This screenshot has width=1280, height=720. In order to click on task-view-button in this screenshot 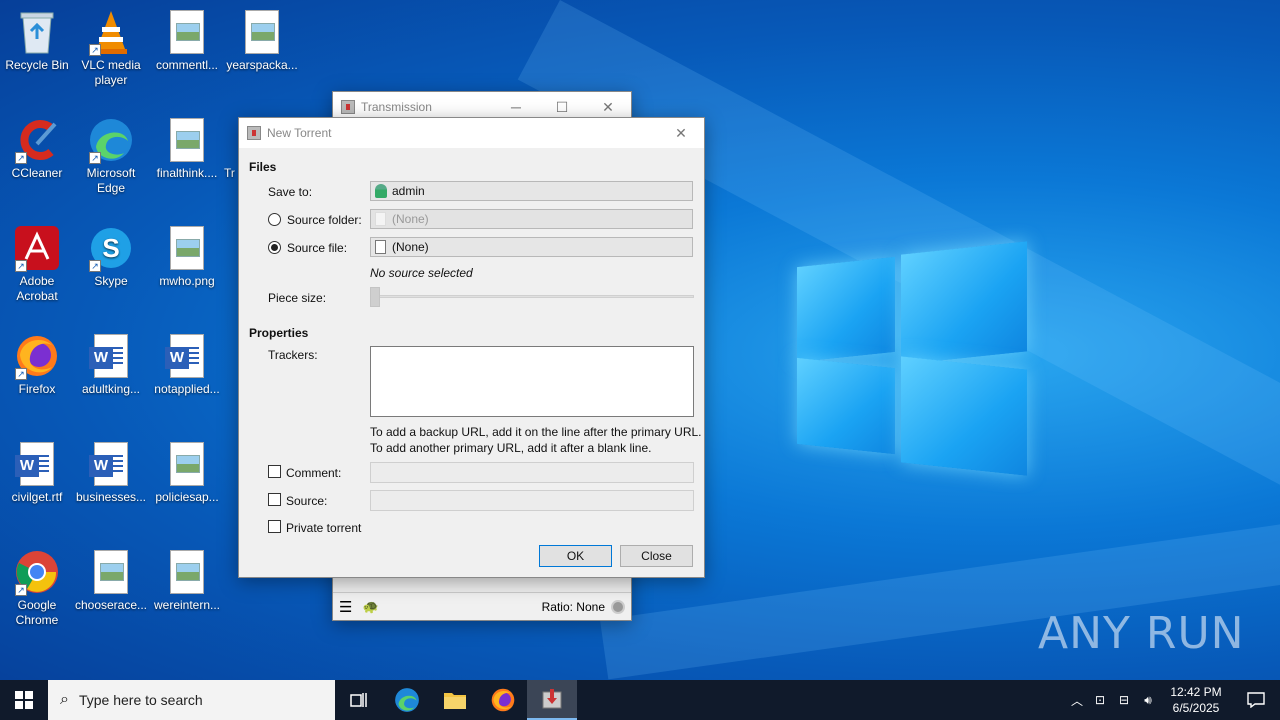, I will do `click(359, 700)`.